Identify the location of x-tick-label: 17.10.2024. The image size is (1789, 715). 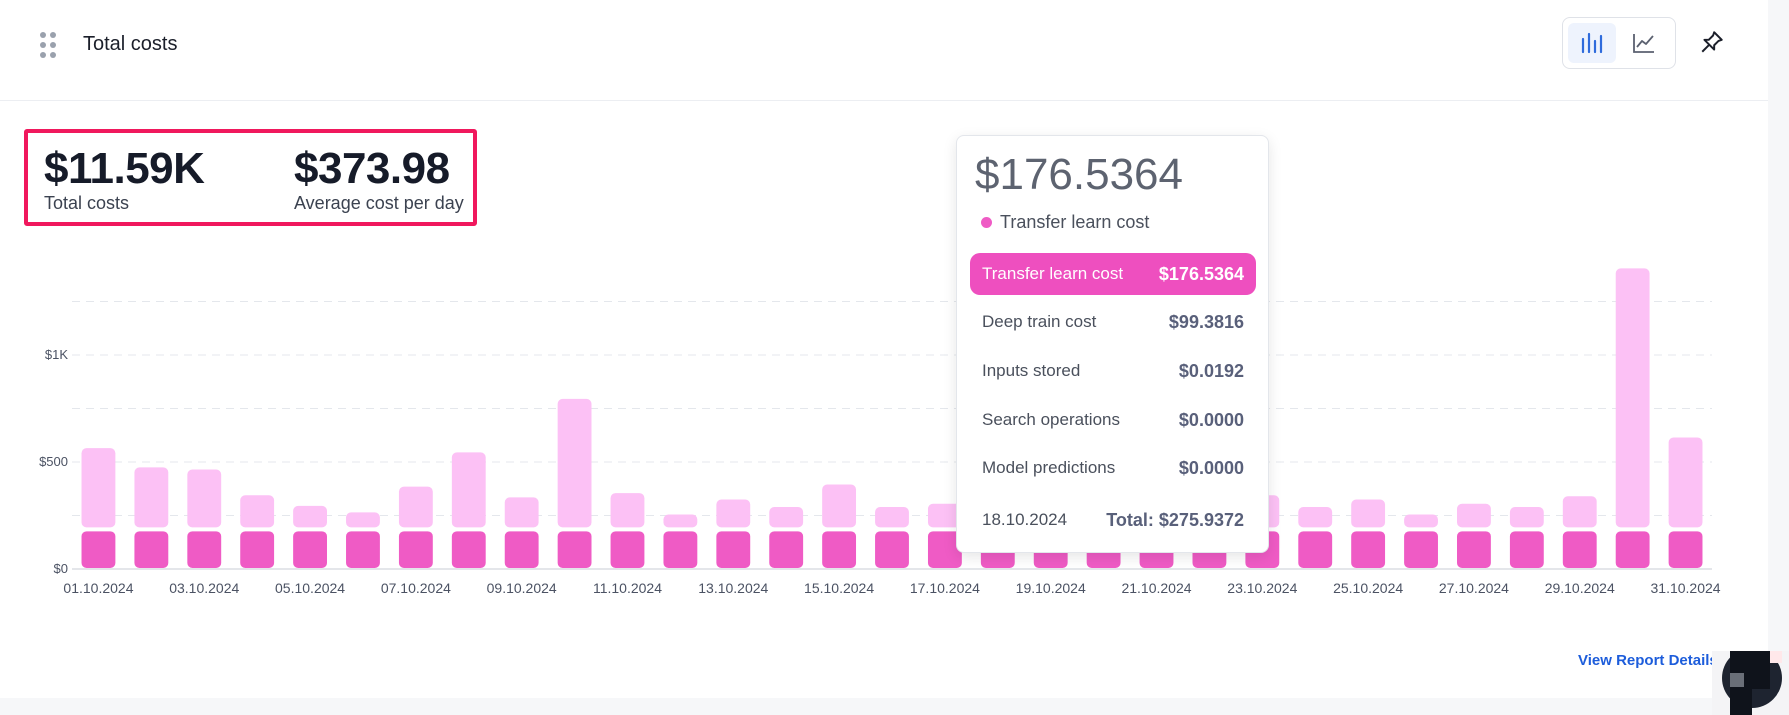
(945, 588).